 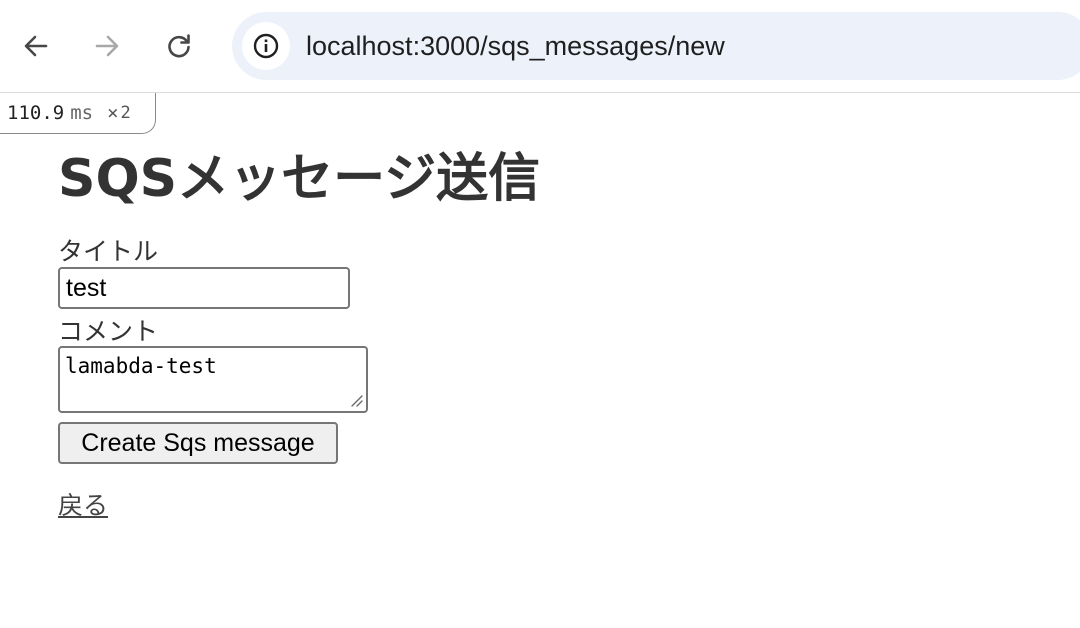 I want to click on arrow-left-icon, so click(x=36, y=46).